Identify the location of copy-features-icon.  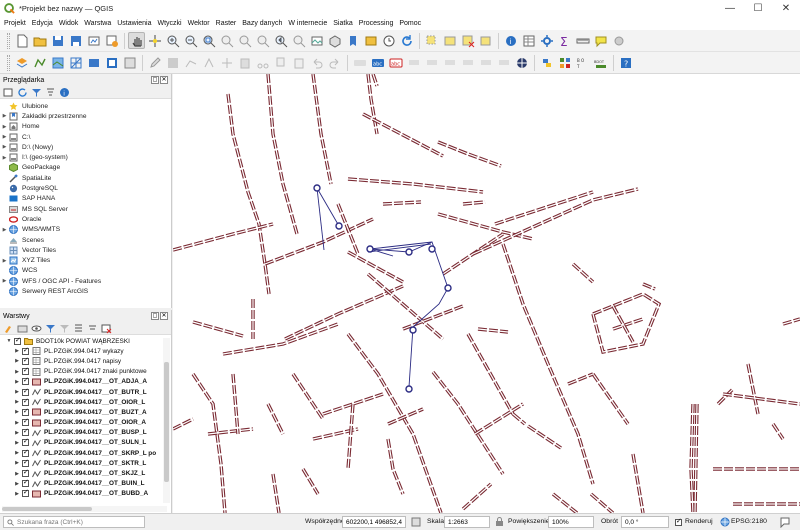
(280, 62).